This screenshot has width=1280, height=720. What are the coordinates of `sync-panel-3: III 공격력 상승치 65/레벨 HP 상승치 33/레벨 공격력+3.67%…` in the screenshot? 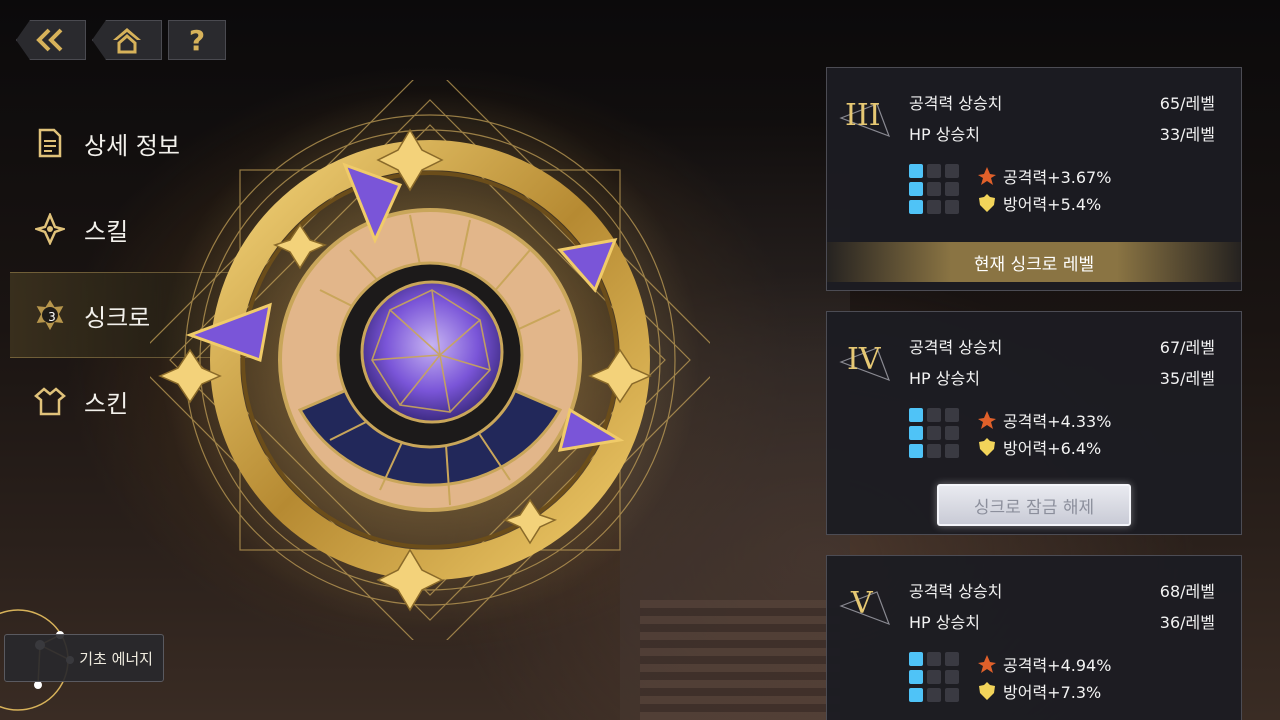 It's located at (1034, 179).